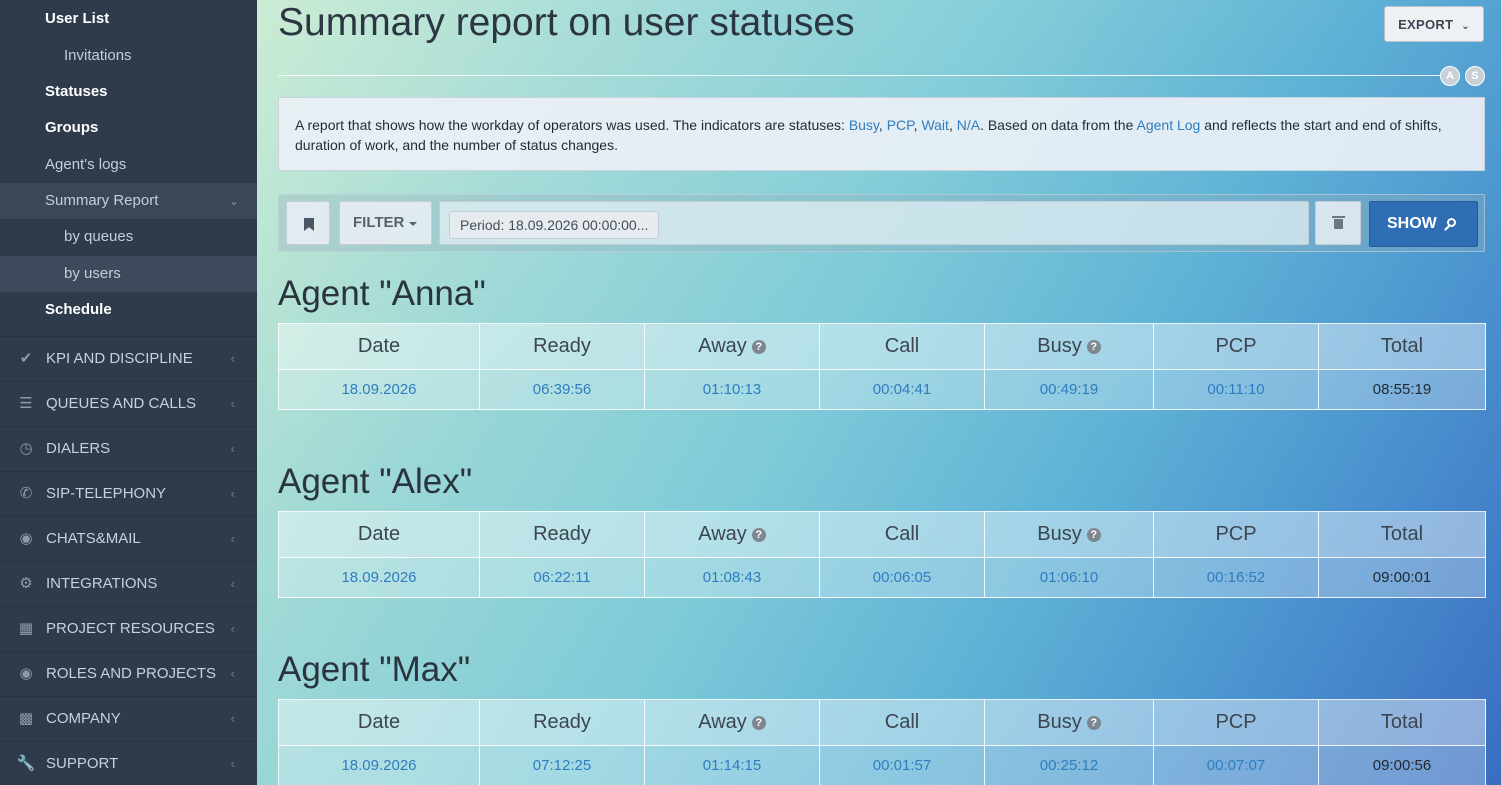 Image resolution: width=1501 pixels, height=785 pixels. Describe the element at coordinates (863, 75) in the screenshot. I see `title-divider` at that location.